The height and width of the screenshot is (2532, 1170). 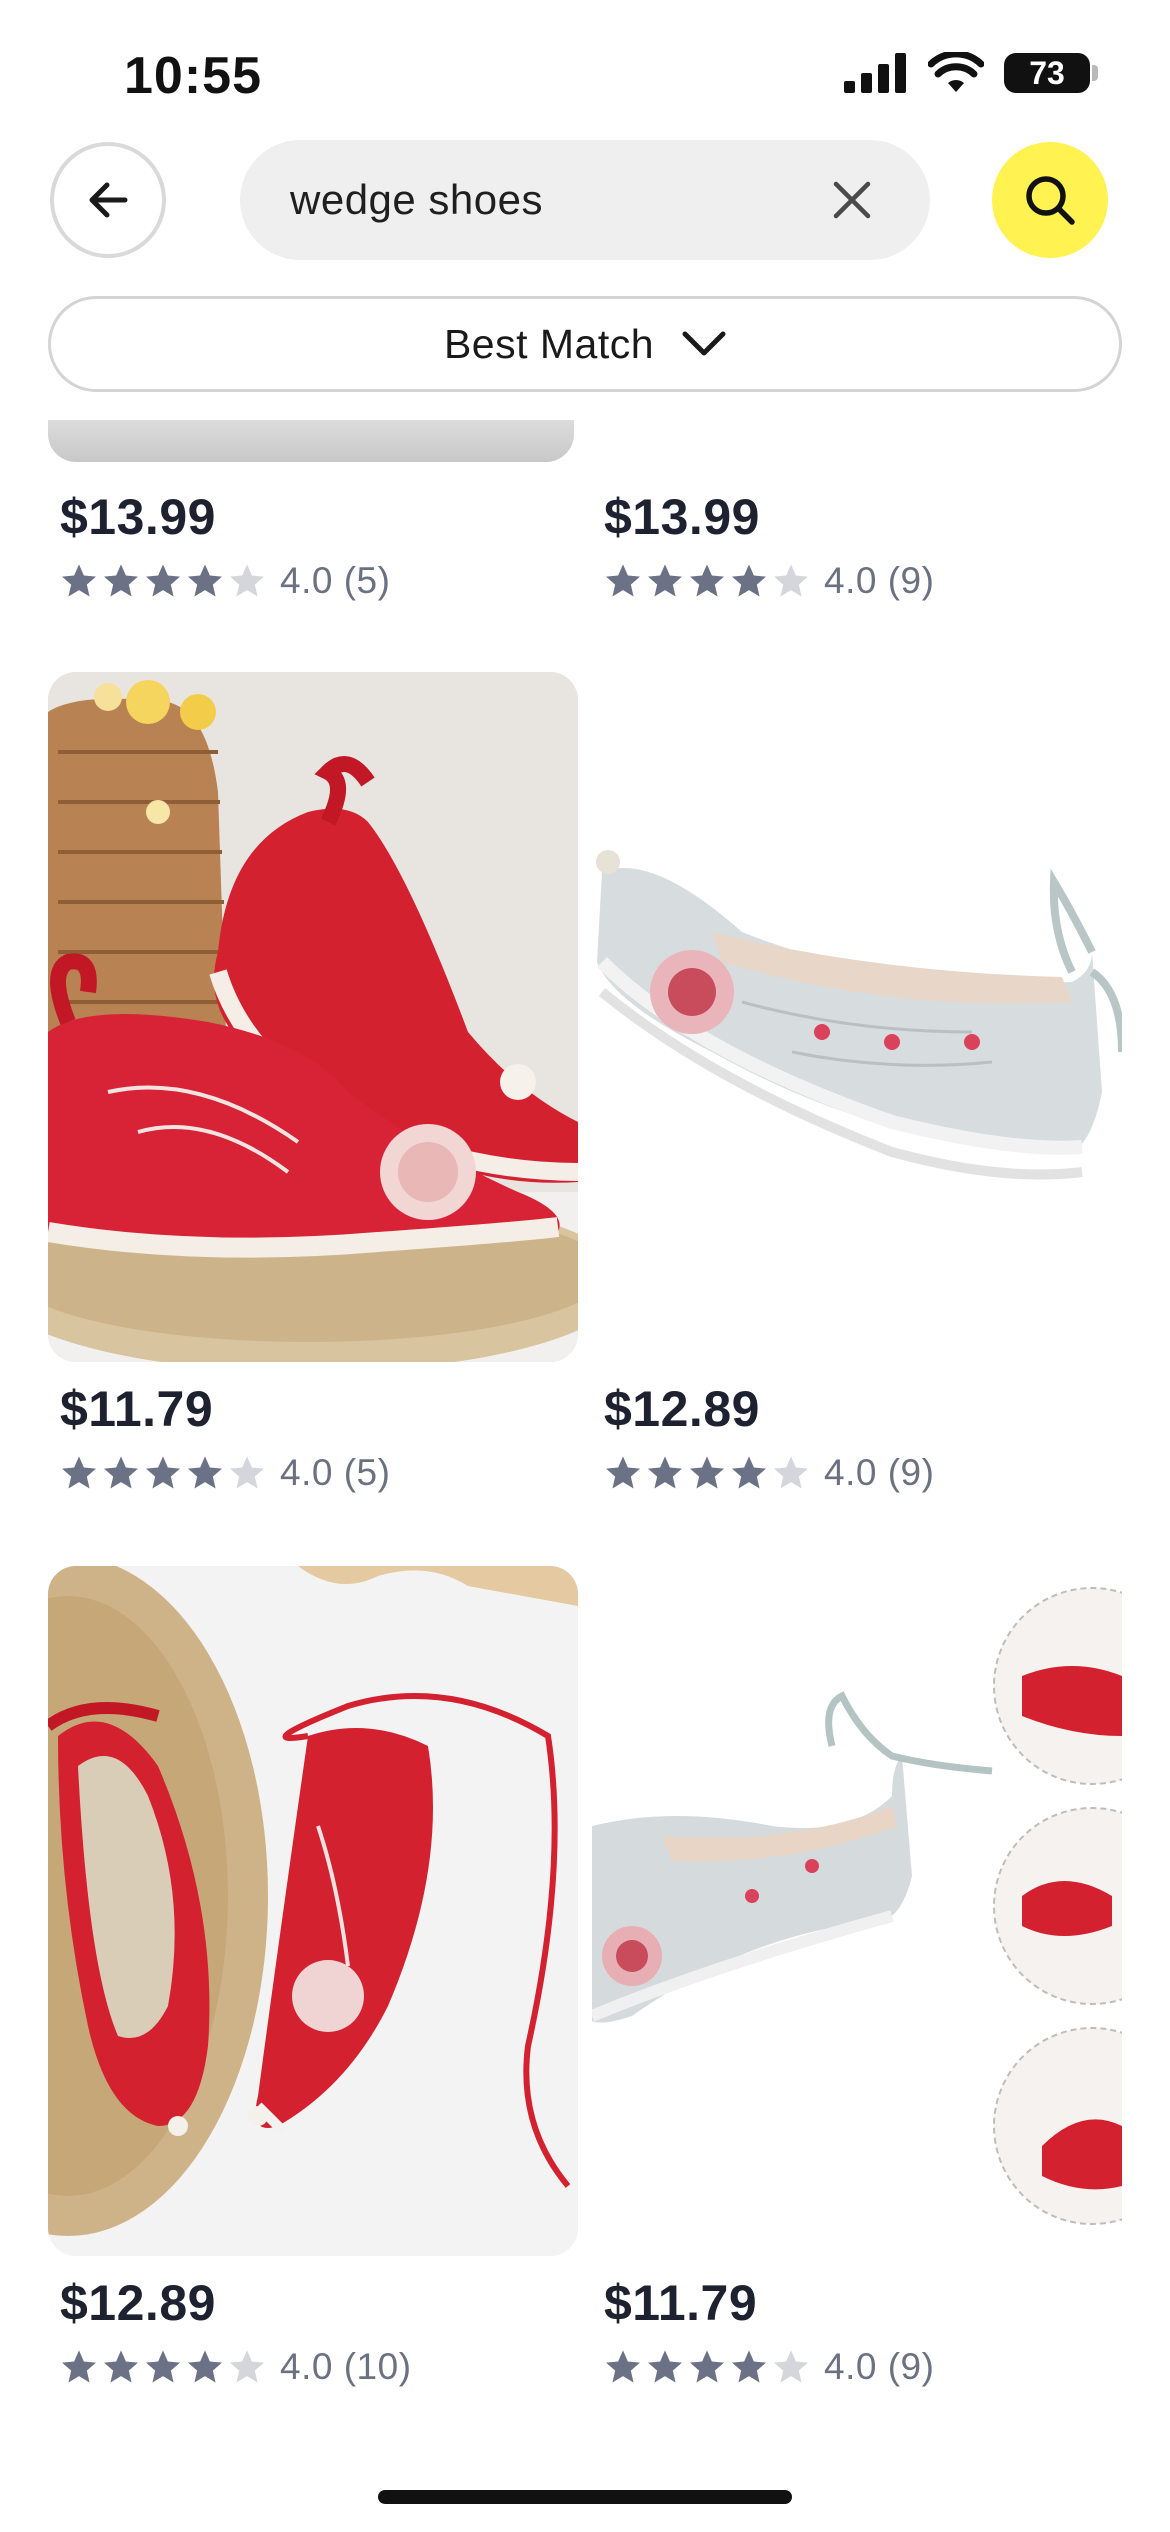 I want to click on cellular-signal-icon, so click(x=875, y=73).